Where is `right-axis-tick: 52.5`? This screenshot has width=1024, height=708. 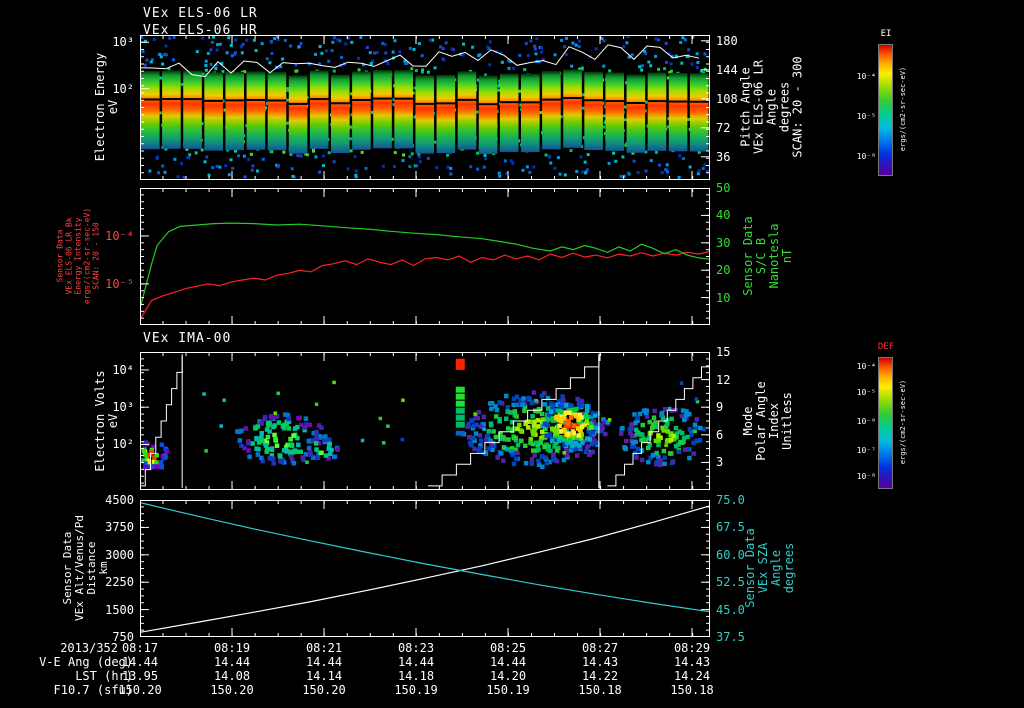 right-axis-tick: 52.5 is located at coordinates (730, 582).